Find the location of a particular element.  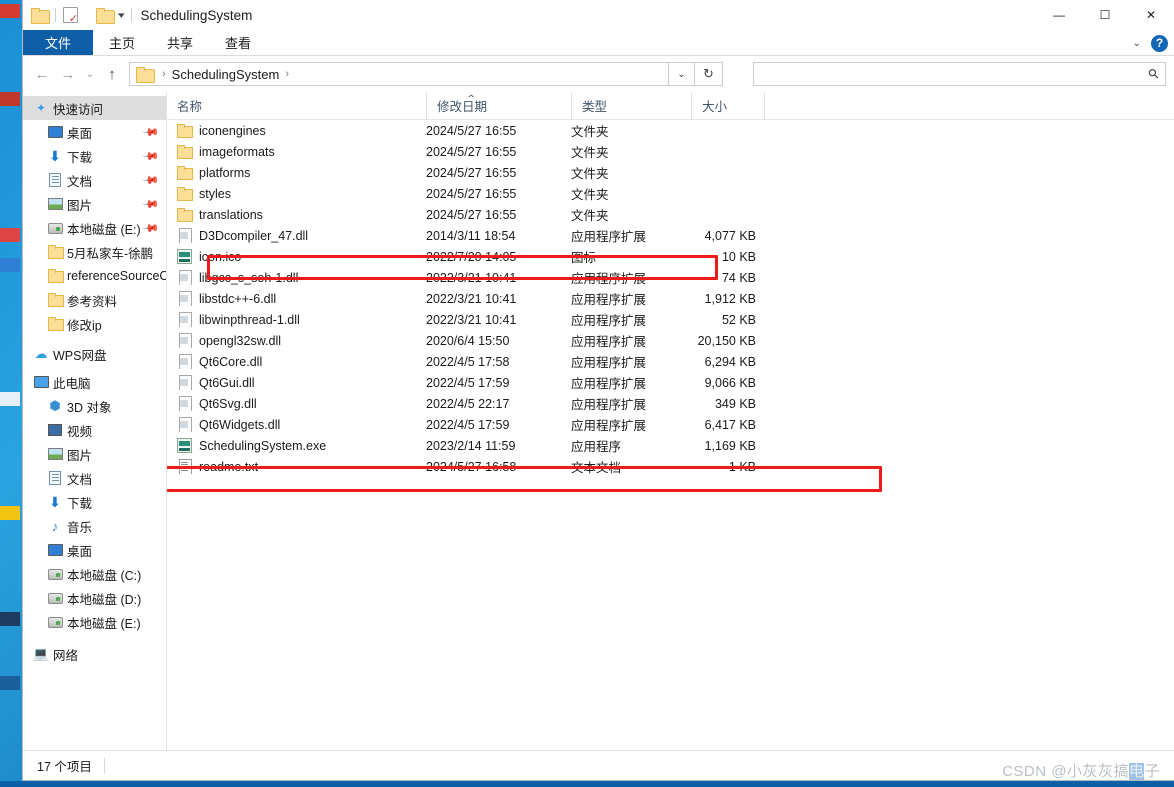

minimize-button: — is located at coordinates (1059, 15).